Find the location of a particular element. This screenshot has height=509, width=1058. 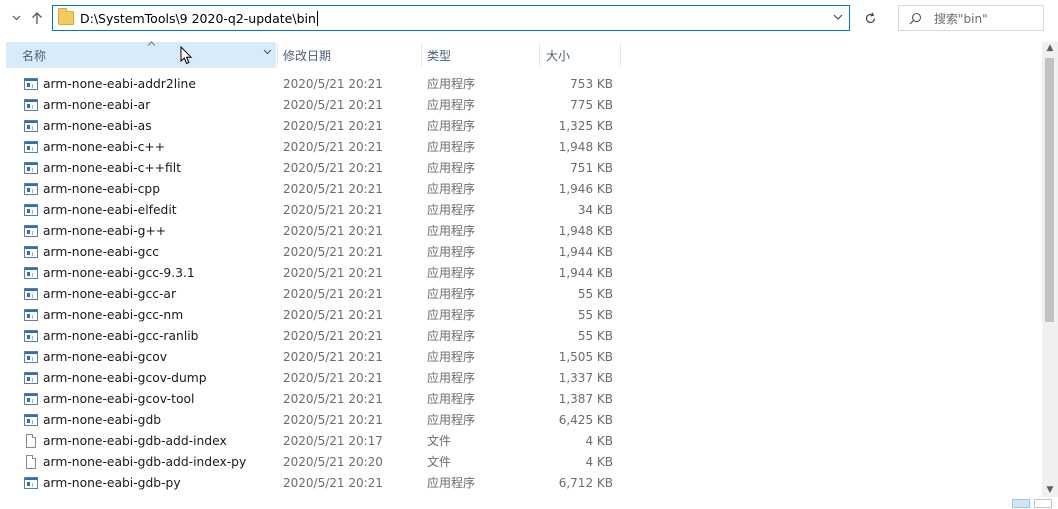

file-size: 1,946 KB is located at coordinates (585, 189).